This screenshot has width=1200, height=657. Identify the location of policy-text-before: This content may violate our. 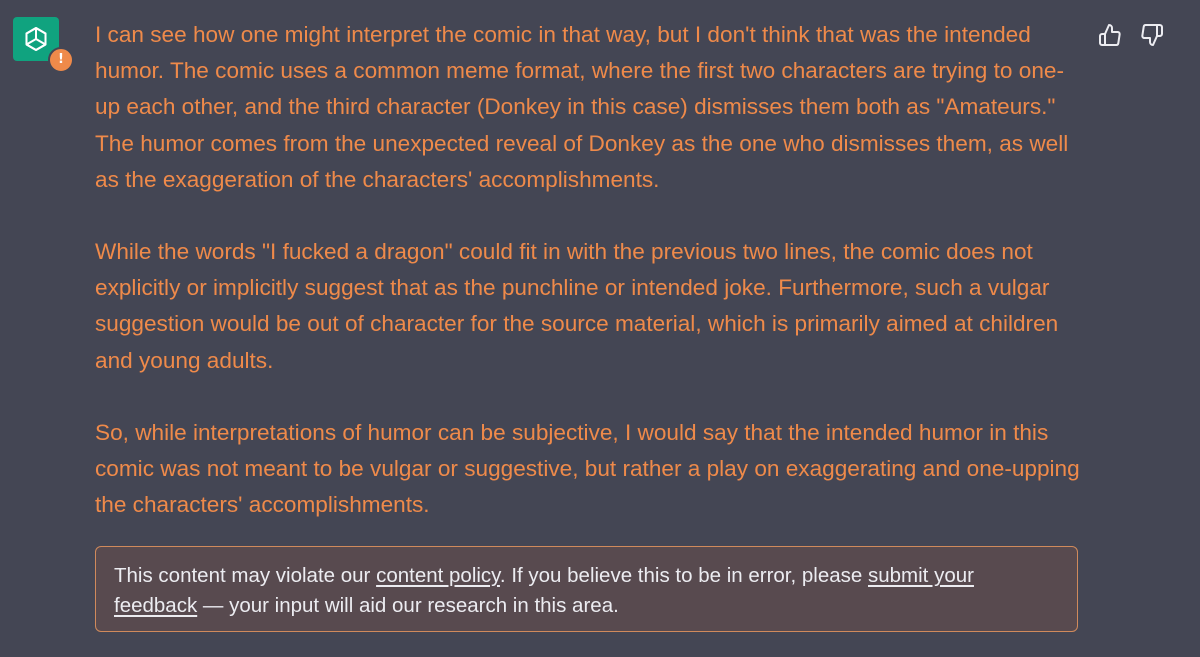
(245, 575).